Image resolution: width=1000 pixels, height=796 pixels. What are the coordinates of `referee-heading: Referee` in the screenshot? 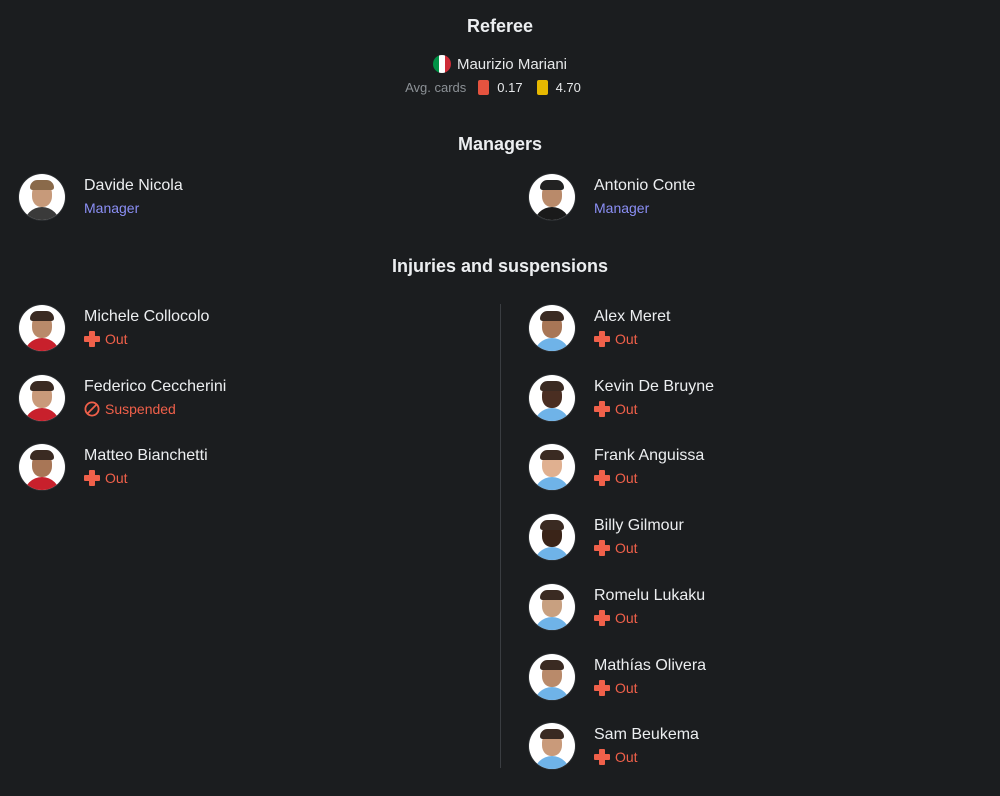 It's located at (500, 26).